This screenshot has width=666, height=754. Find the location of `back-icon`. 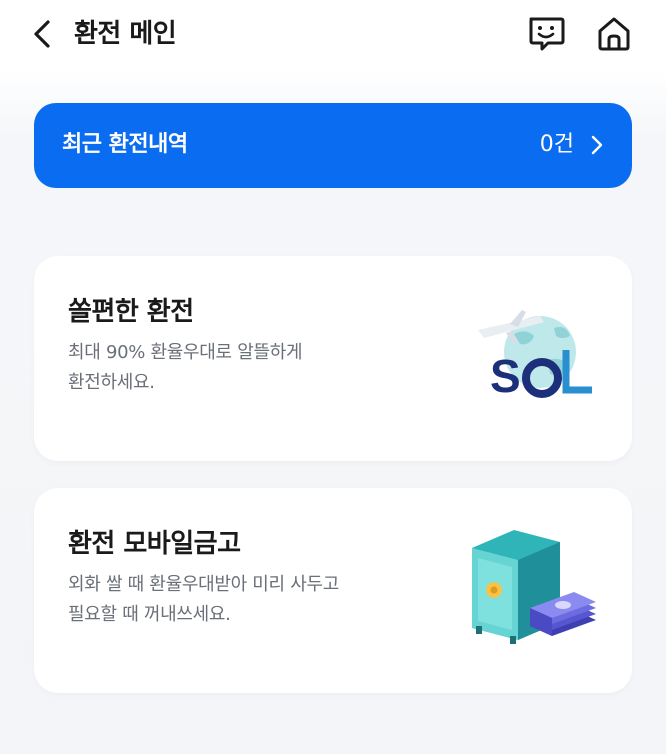

back-icon is located at coordinates (44, 34).